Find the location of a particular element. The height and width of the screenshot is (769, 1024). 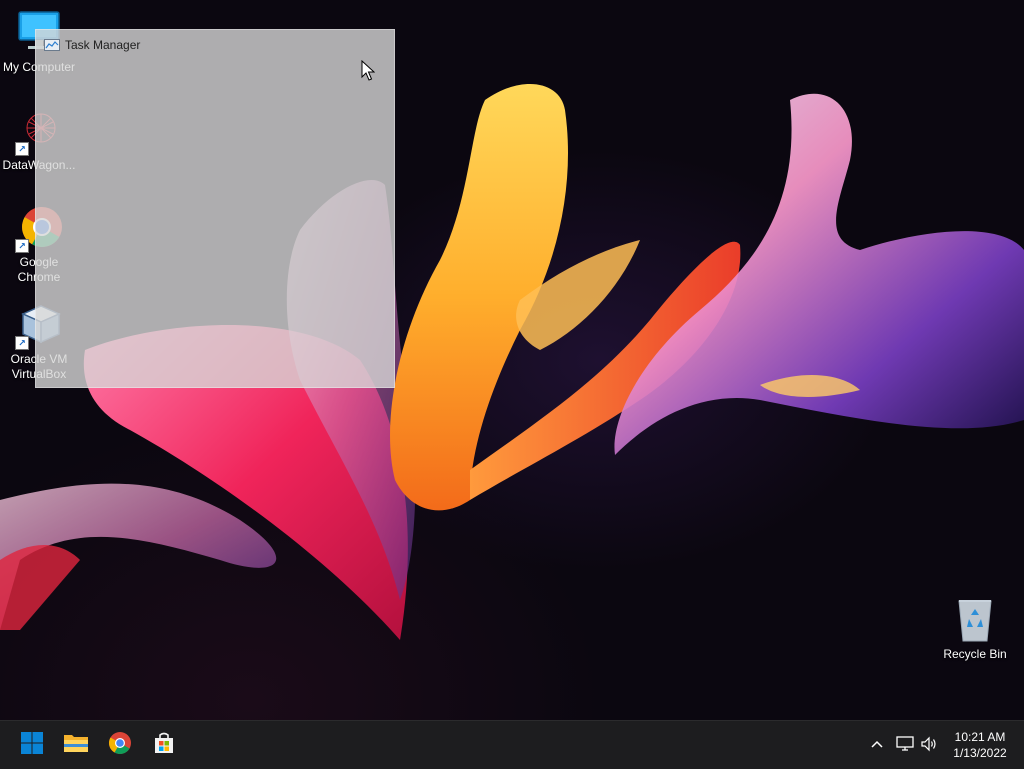

taskbar-chrome-button is located at coordinates (120, 745).